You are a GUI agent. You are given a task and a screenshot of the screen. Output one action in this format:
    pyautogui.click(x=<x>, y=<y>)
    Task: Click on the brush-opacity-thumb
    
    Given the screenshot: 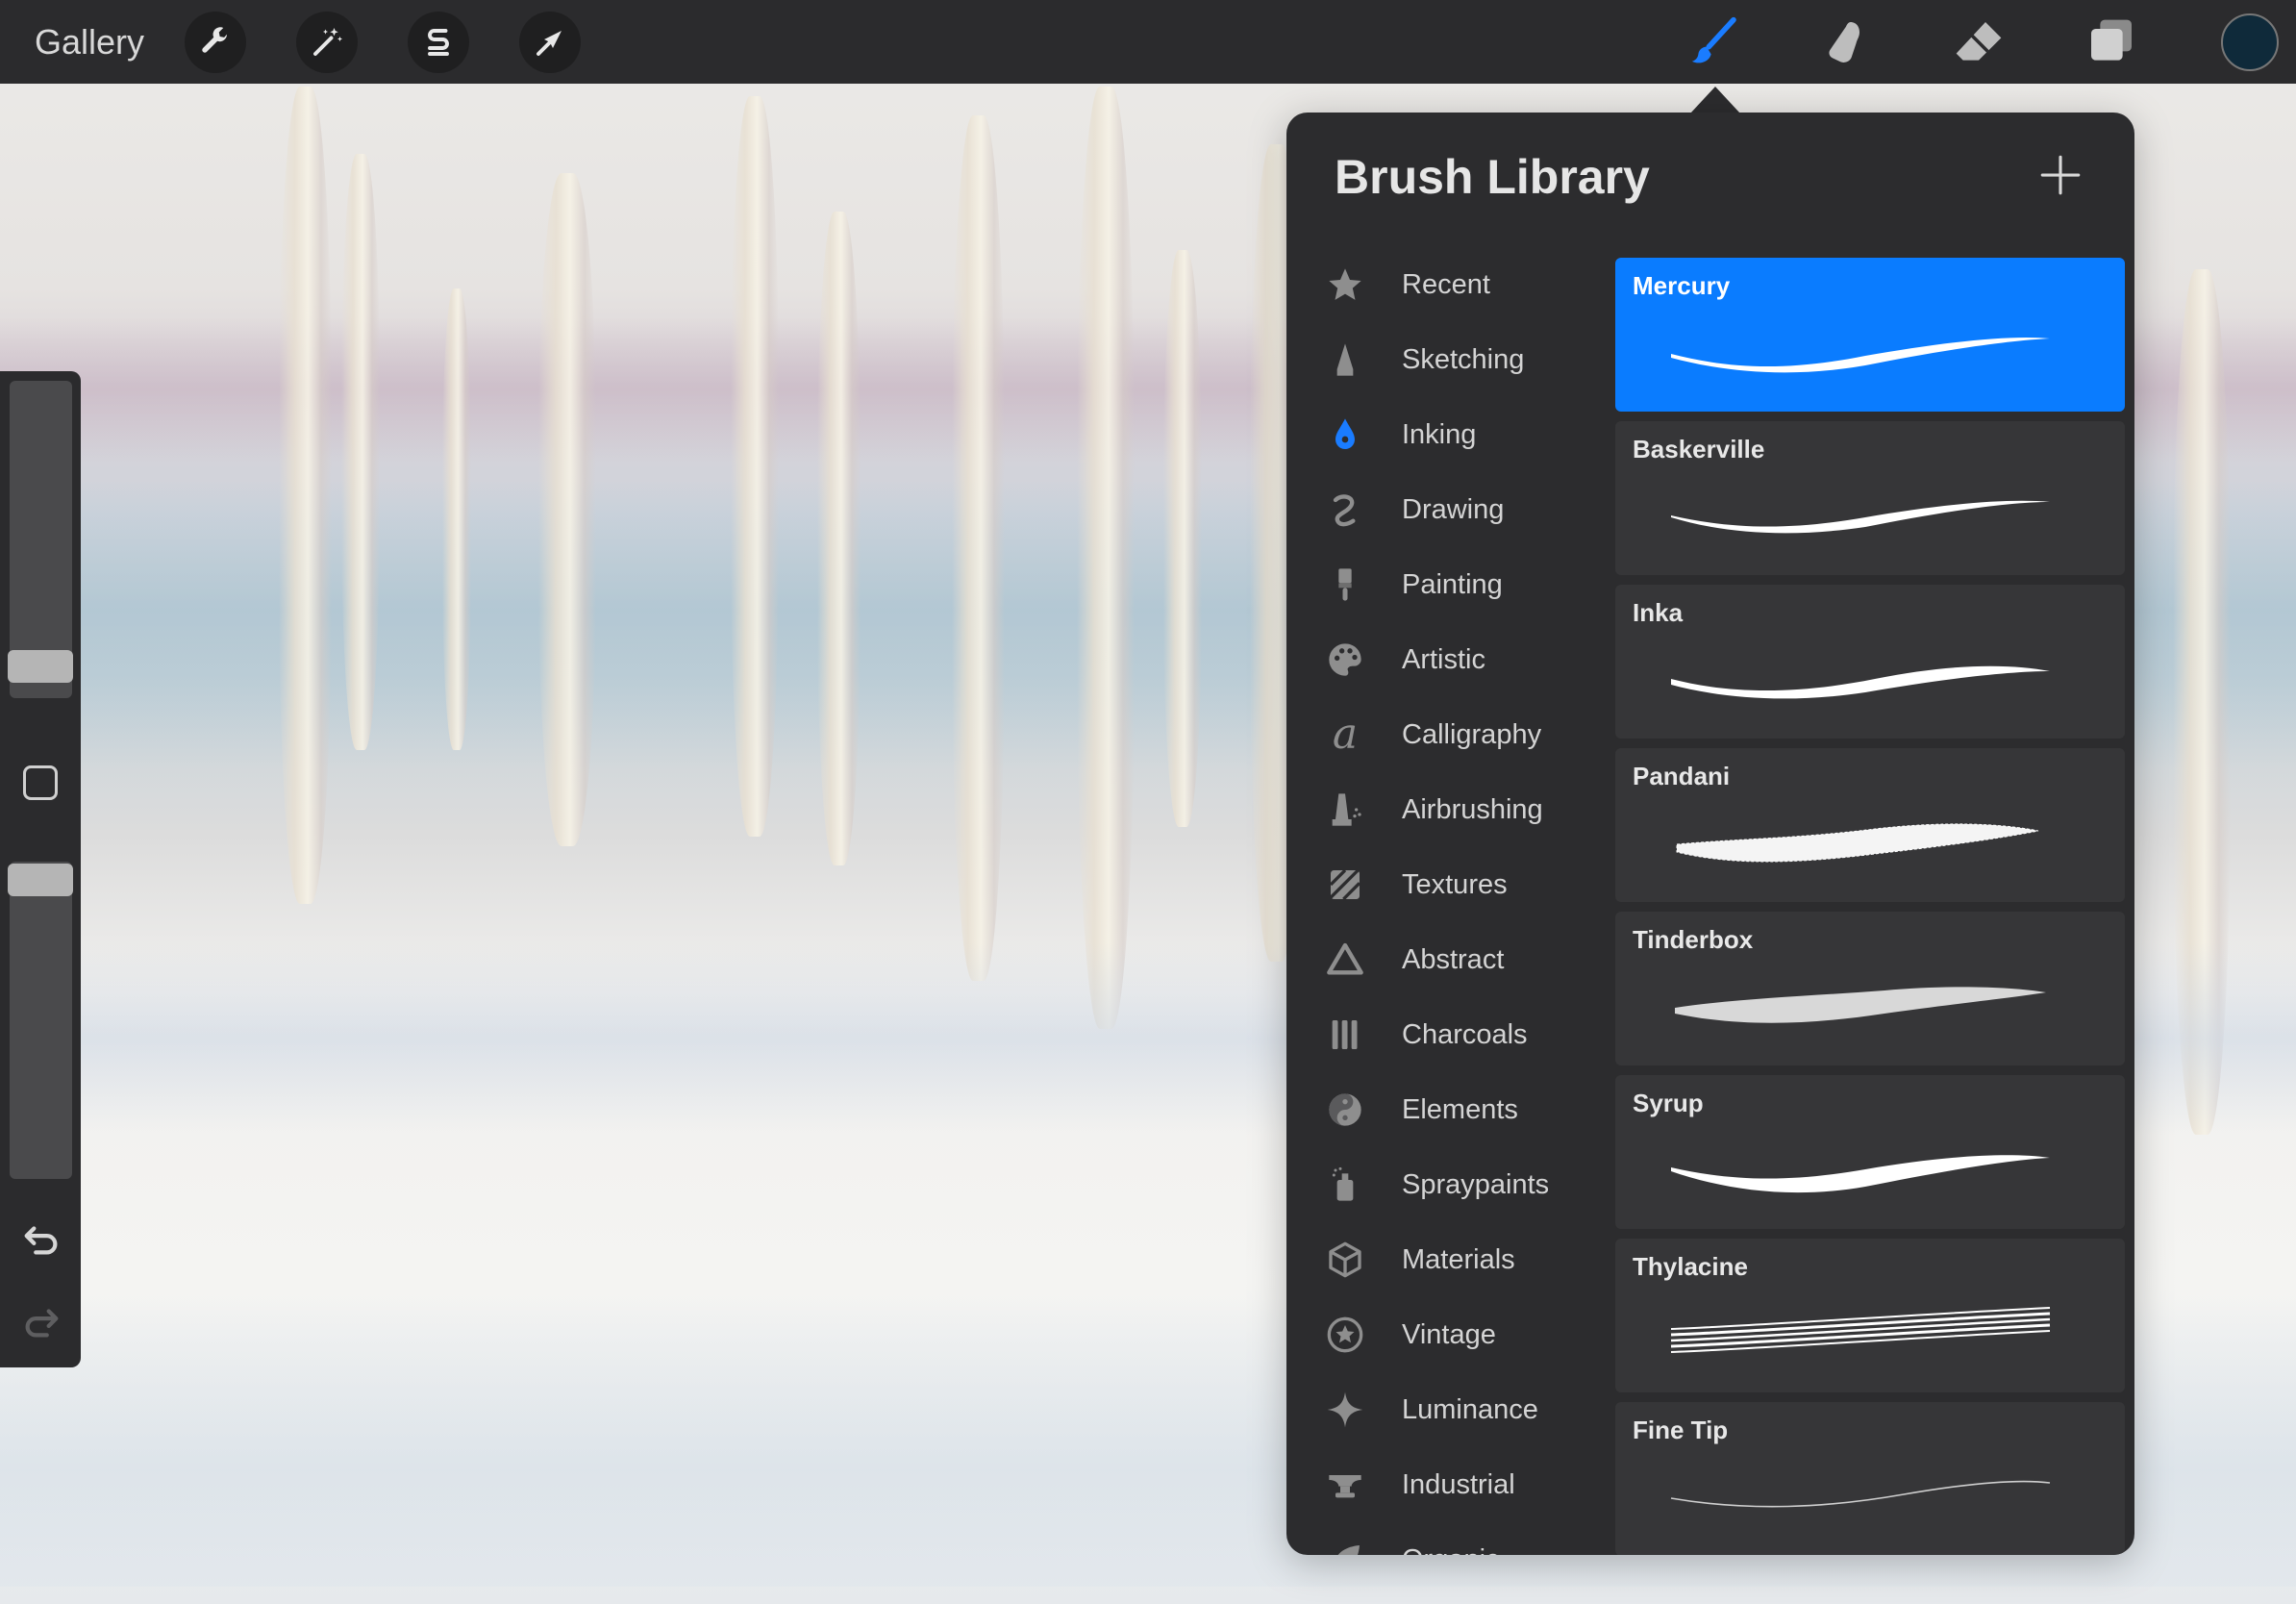 What is the action you would take?
    pyautogui.click(x=40, y=880)
    